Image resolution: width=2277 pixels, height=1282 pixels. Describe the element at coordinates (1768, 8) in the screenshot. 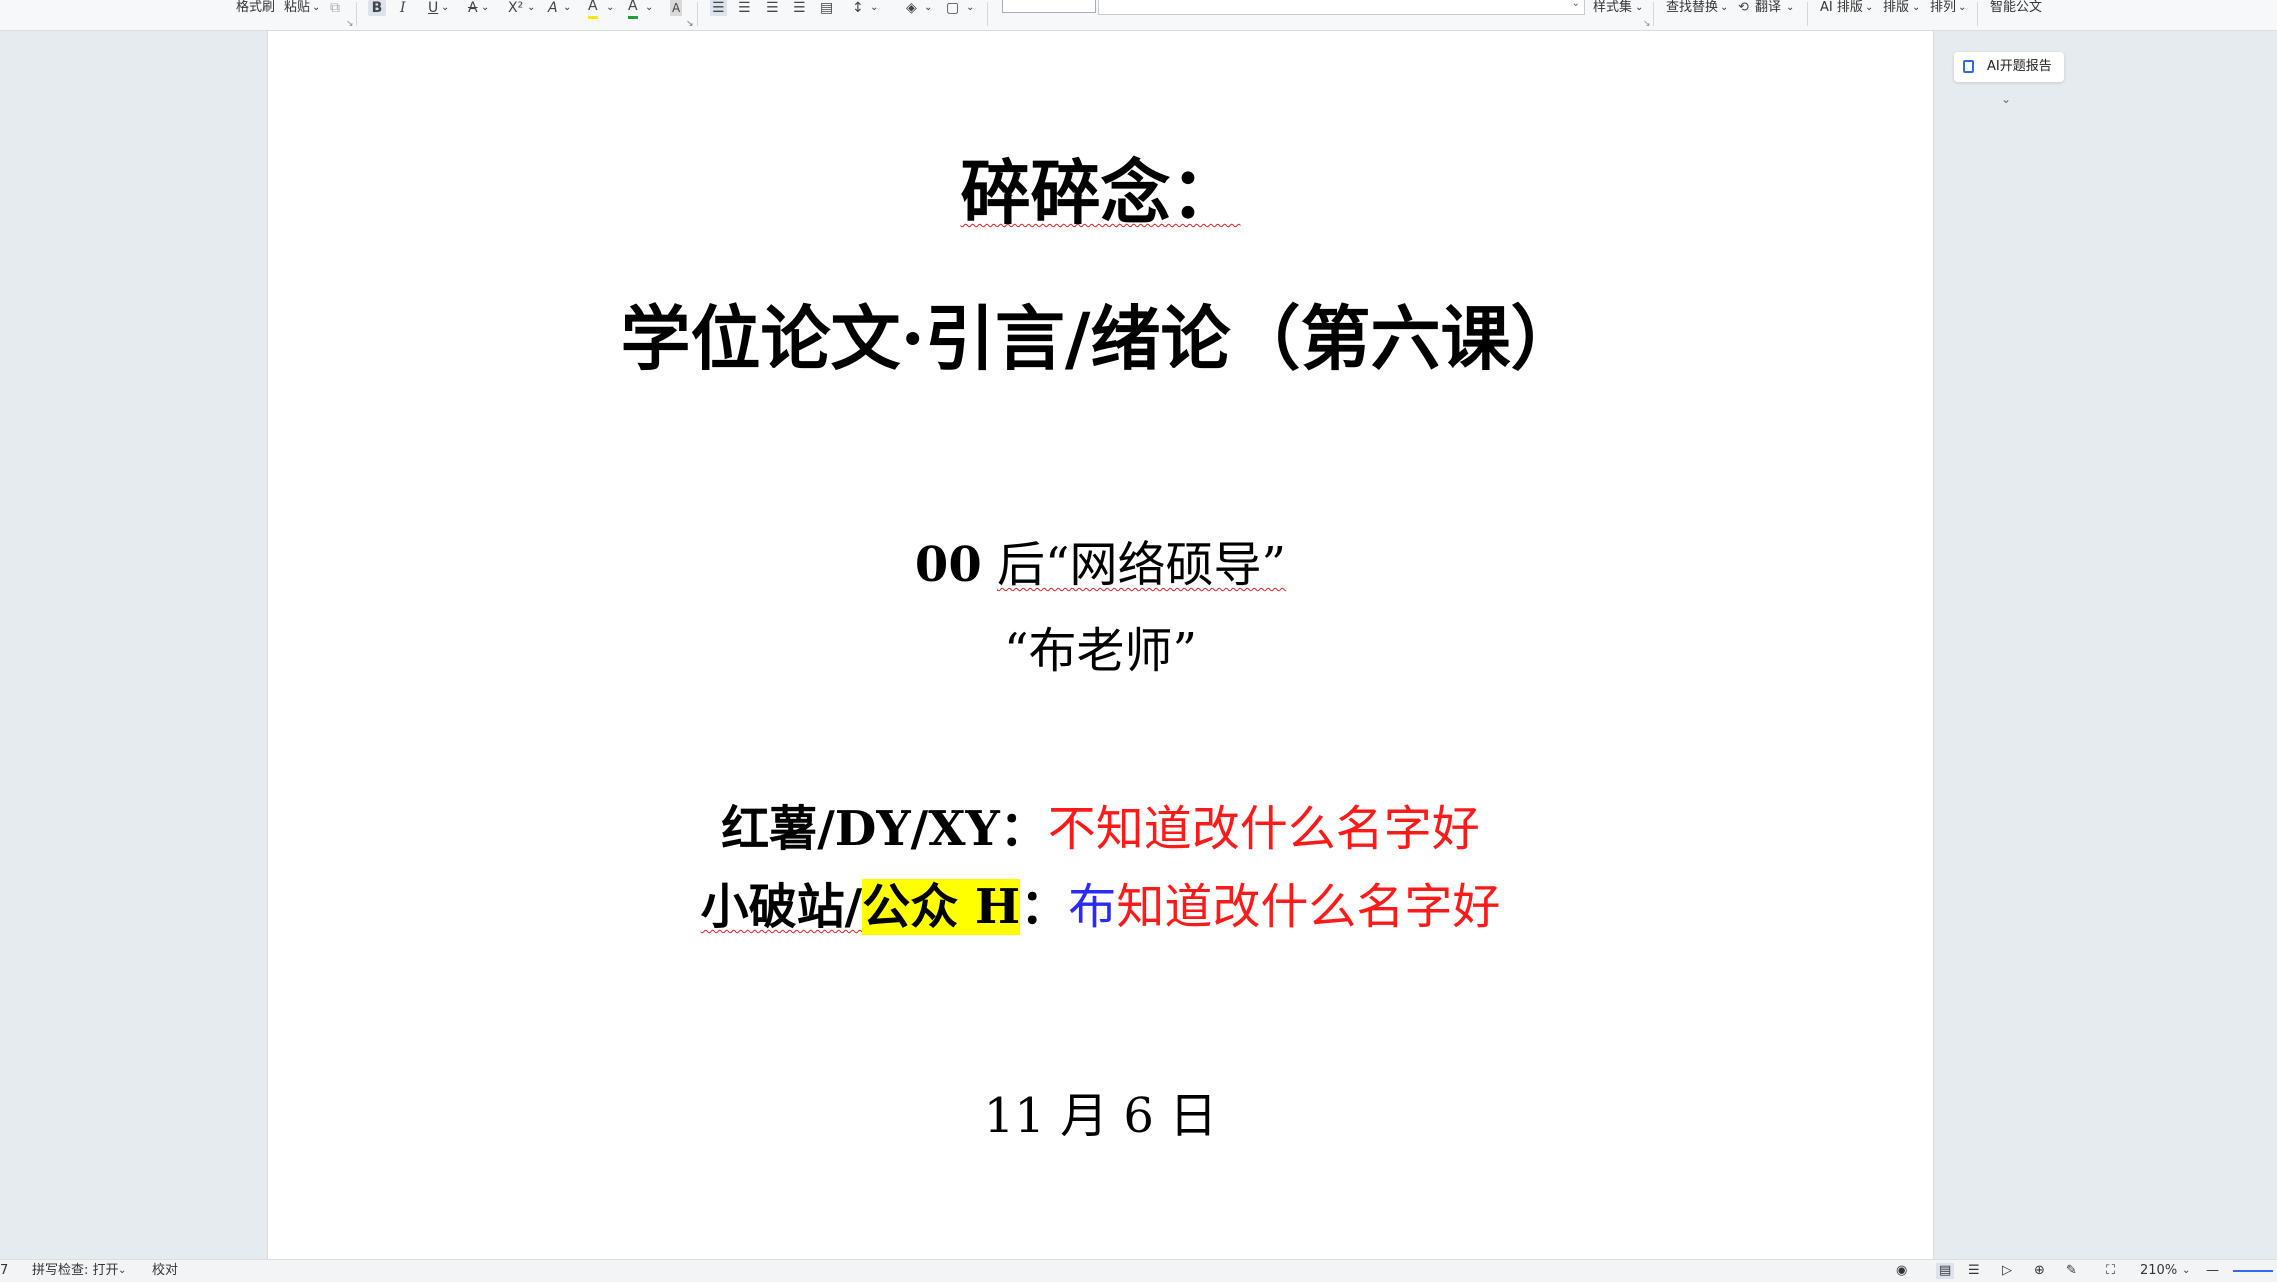

I see `translate-button: 翻译` at that location.